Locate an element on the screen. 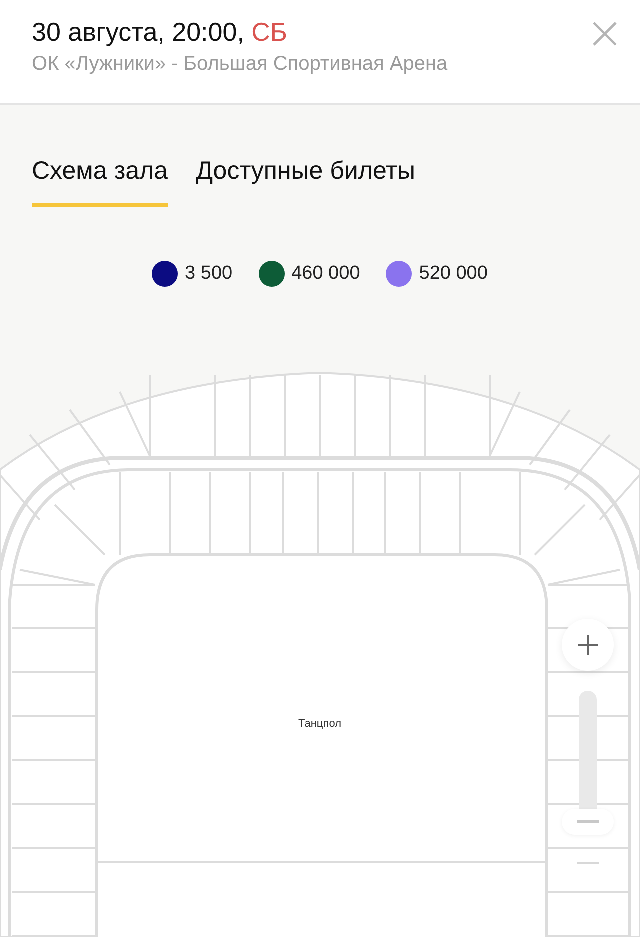 The image size is (640, 937). close-icon is located at coordinates (605, 34).